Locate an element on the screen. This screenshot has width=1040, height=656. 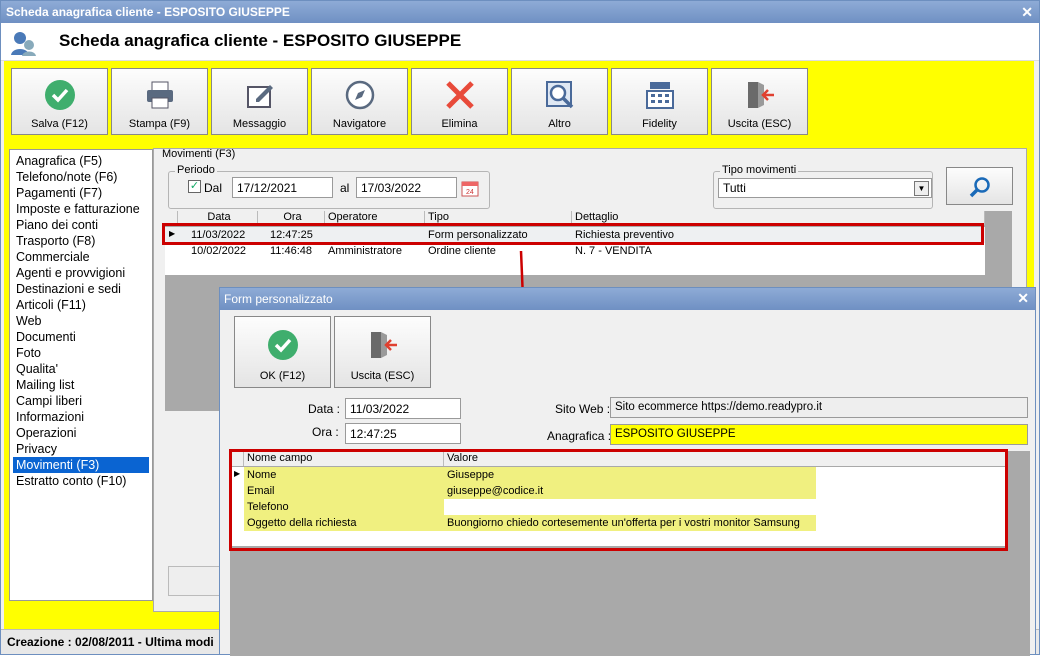
panel-caption: Movimenti (F3) is located at coordinates (199, 154).